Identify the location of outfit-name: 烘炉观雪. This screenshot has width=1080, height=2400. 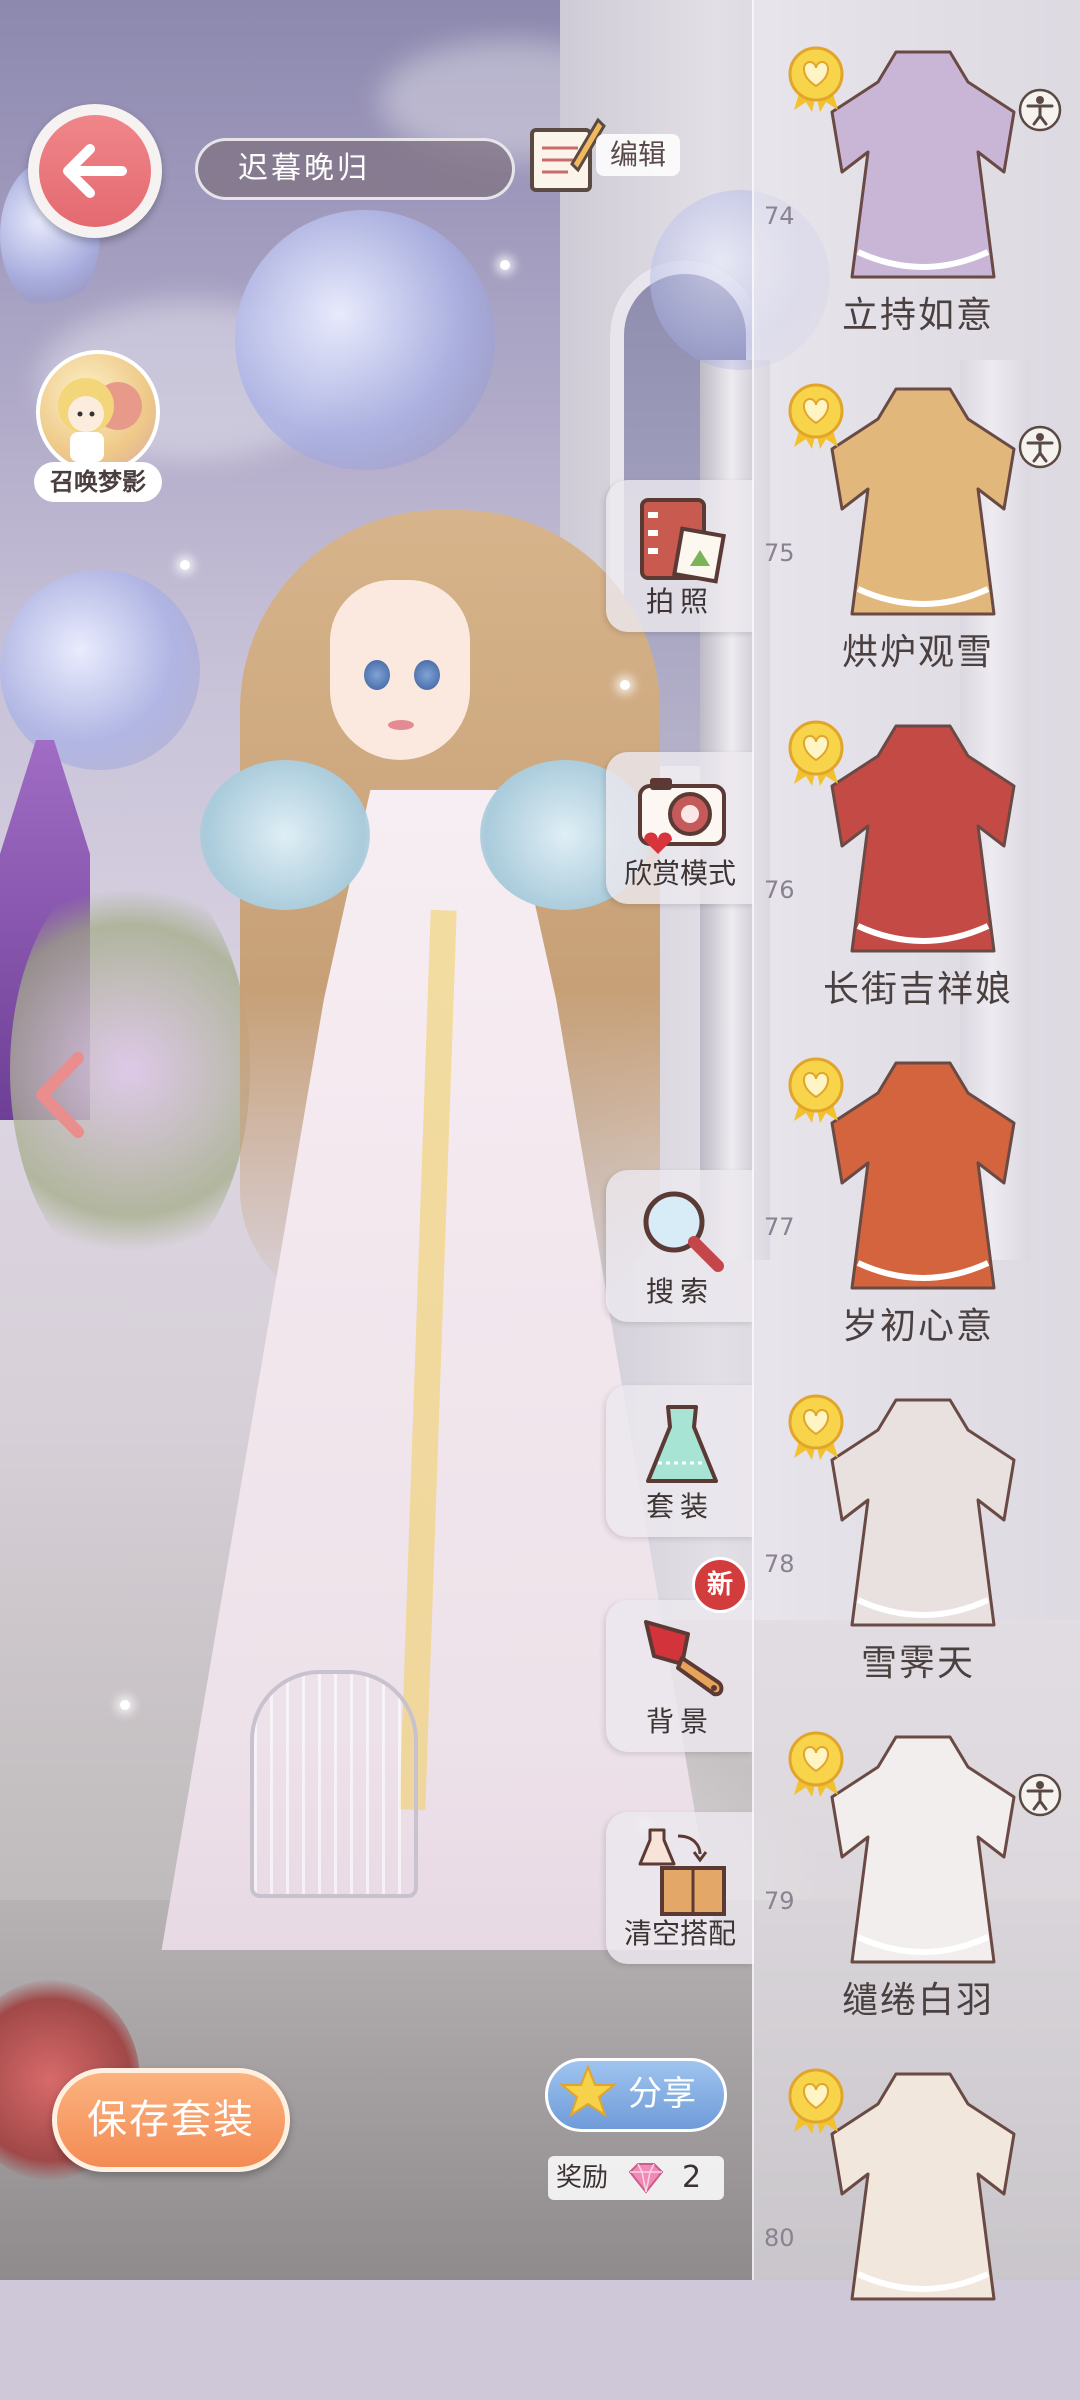
(917, 652).